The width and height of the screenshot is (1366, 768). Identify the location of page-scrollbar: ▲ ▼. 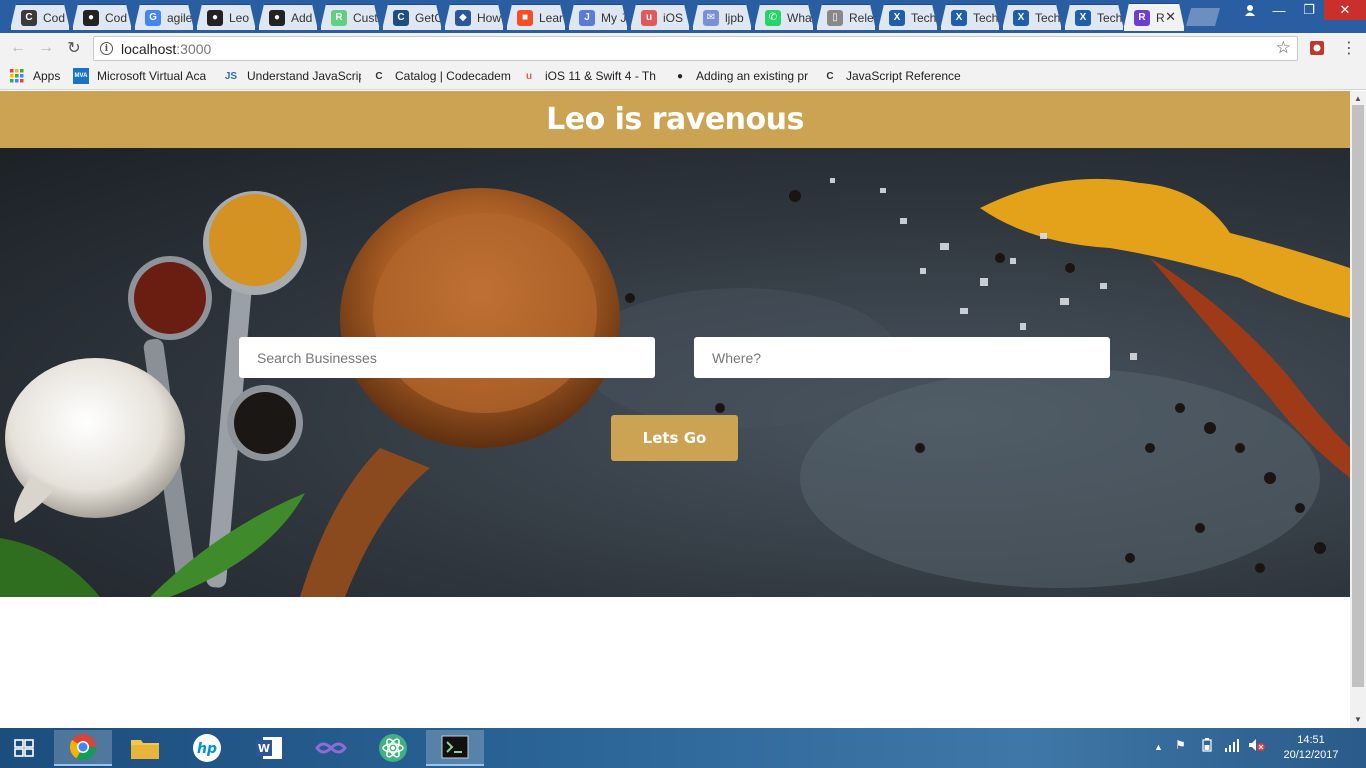
(1358, 409).